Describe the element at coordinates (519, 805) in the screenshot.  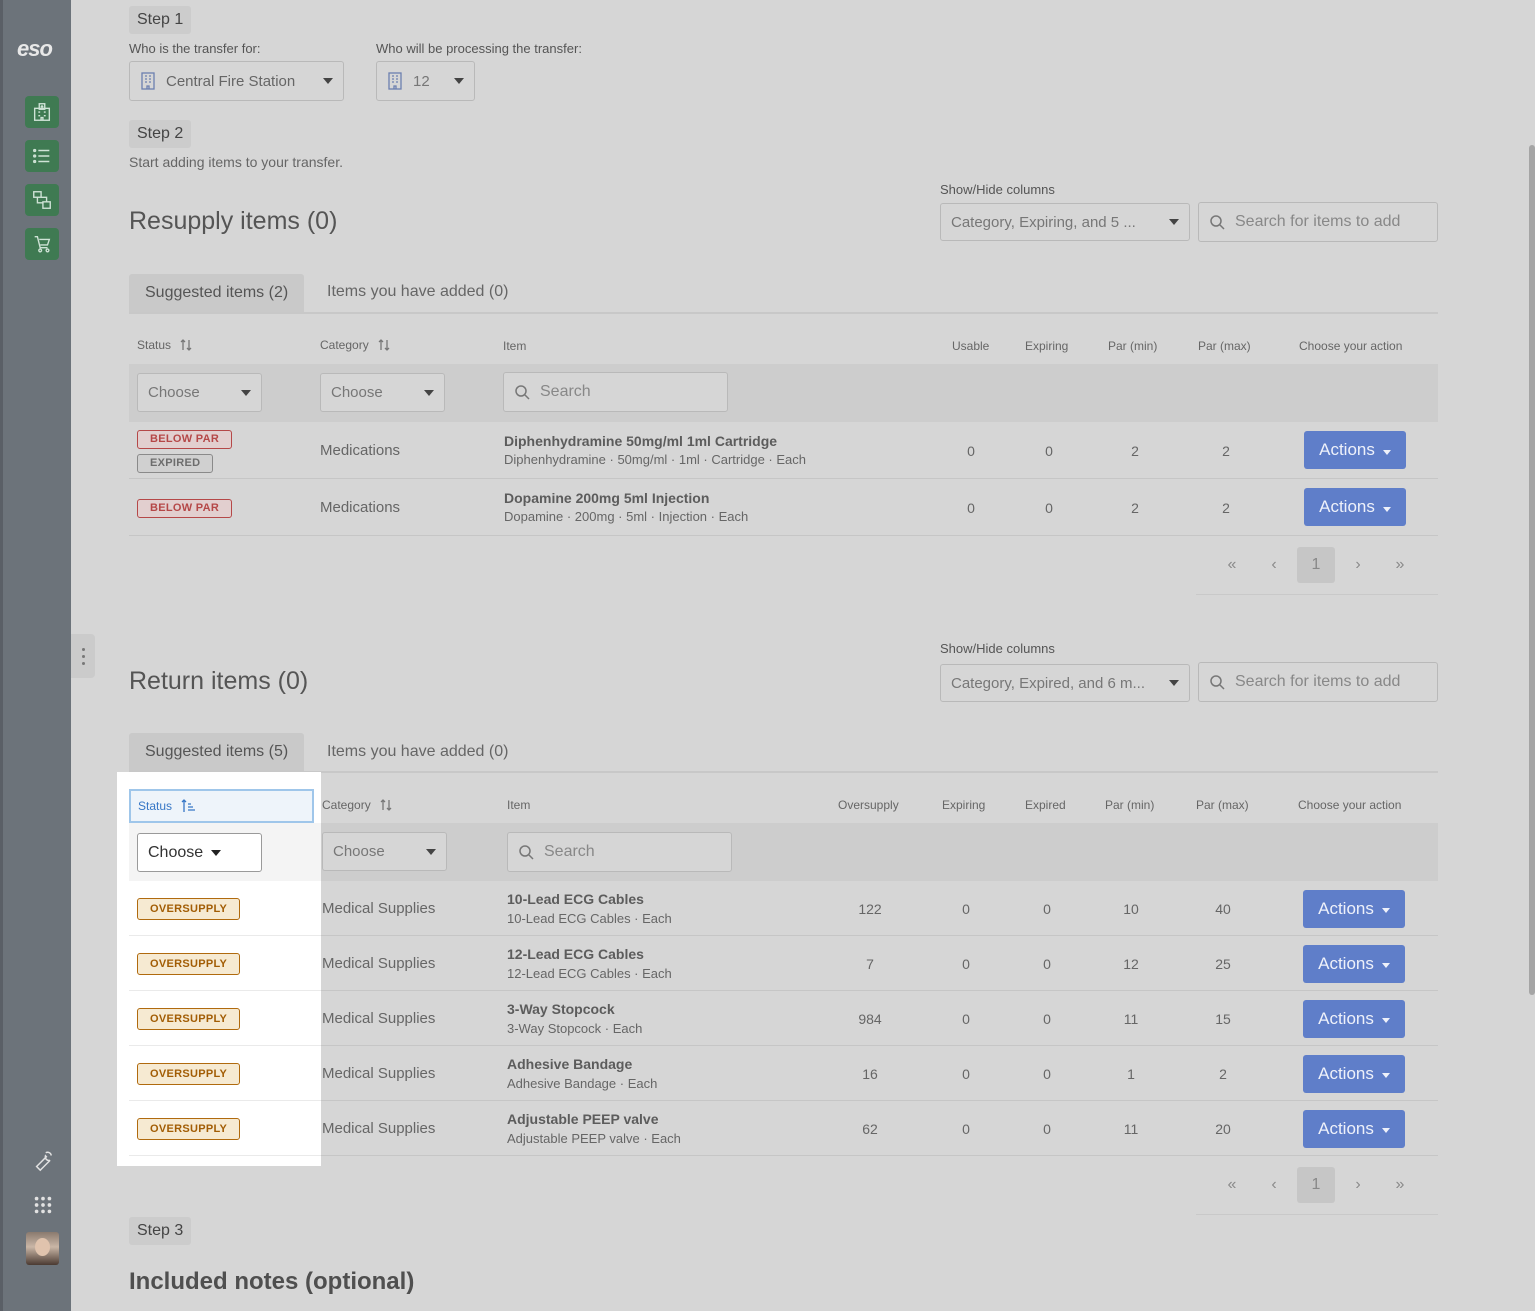
I see `th-item: Item` at that location.